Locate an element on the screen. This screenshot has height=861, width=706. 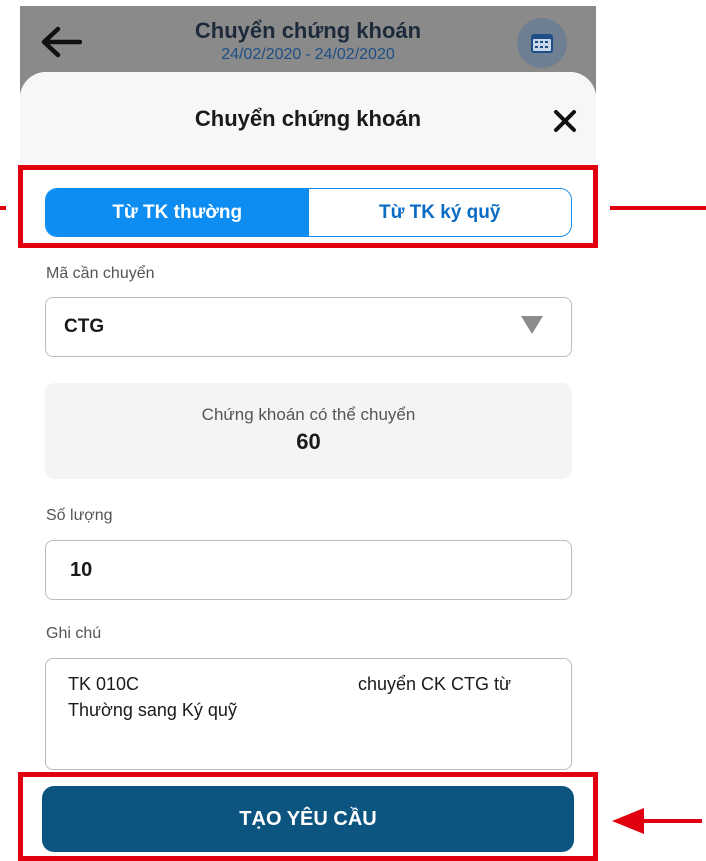
date-range: 24/02/2020-24/02/2020 is located at coordinates (308, 55).